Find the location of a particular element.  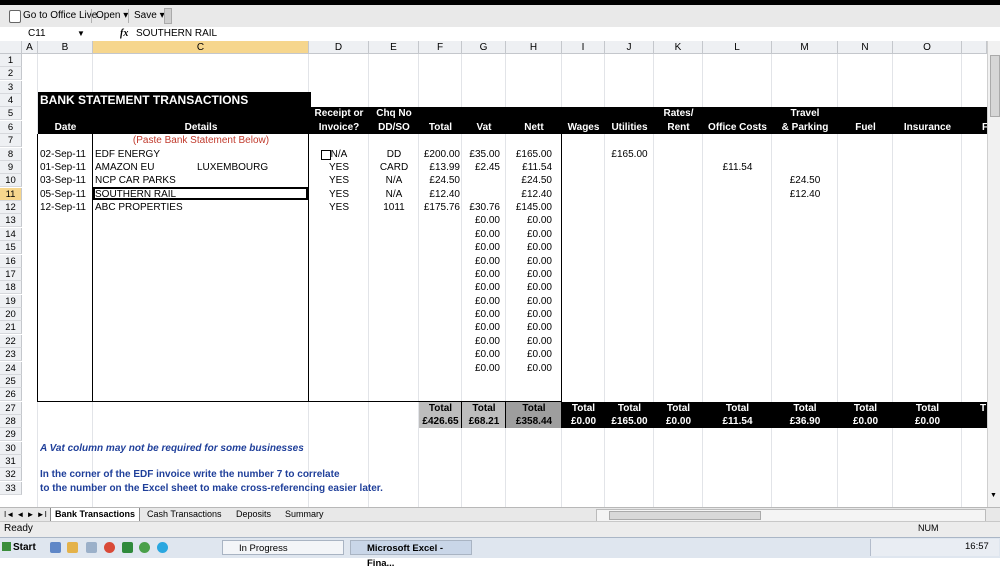

totals-value-vat: £68.21 is located at coordinates (484, 421).